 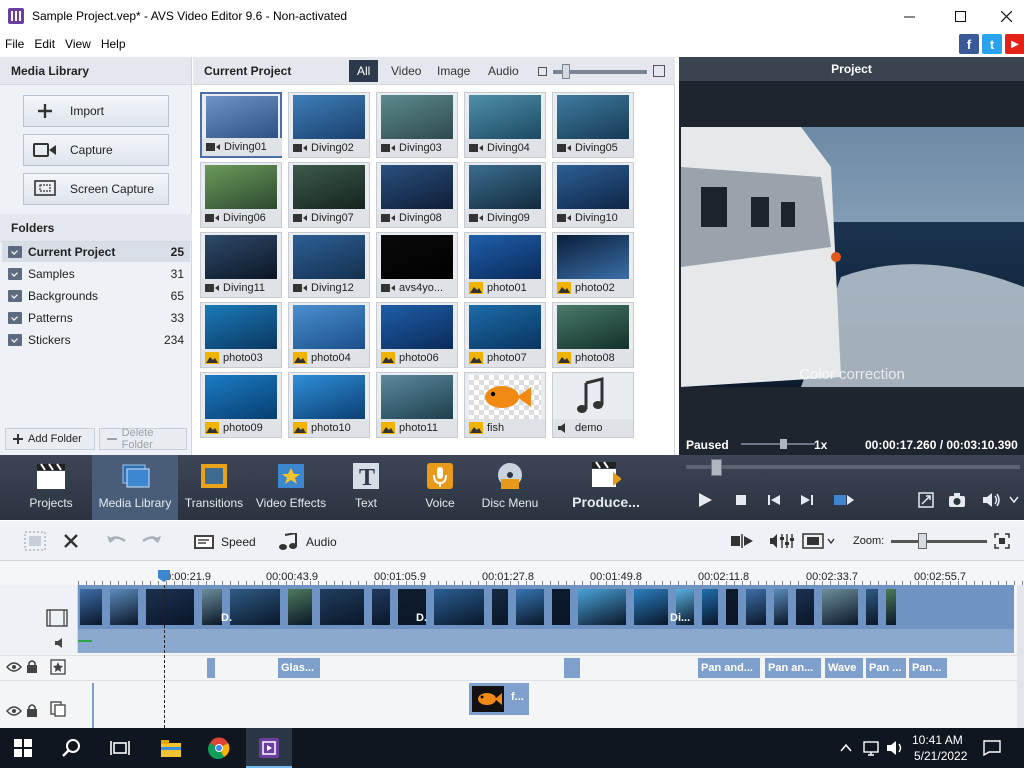 What do you see at coordinates (546, 641) in the screenshot?
I see `audio-waveform-strip` at bounding box center [546, 641].